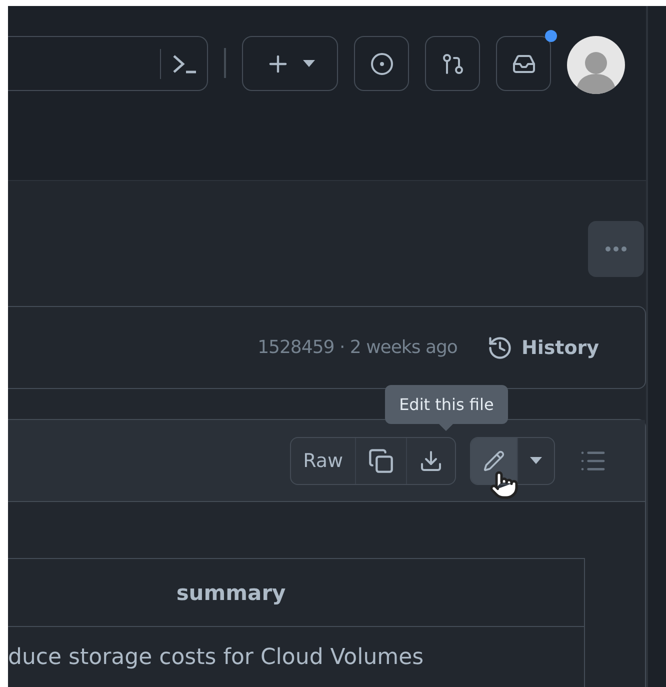 The height and width of the screenshot is (687, 666). I want to click on column-header: summary, so click(296, 593).